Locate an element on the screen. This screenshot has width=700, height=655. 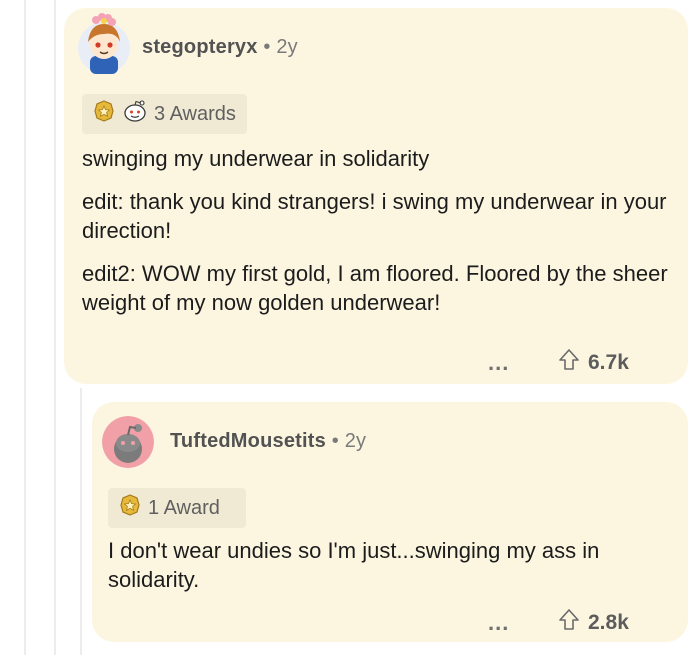
vote-control: 2.8k is located at coordinates (593, 623).